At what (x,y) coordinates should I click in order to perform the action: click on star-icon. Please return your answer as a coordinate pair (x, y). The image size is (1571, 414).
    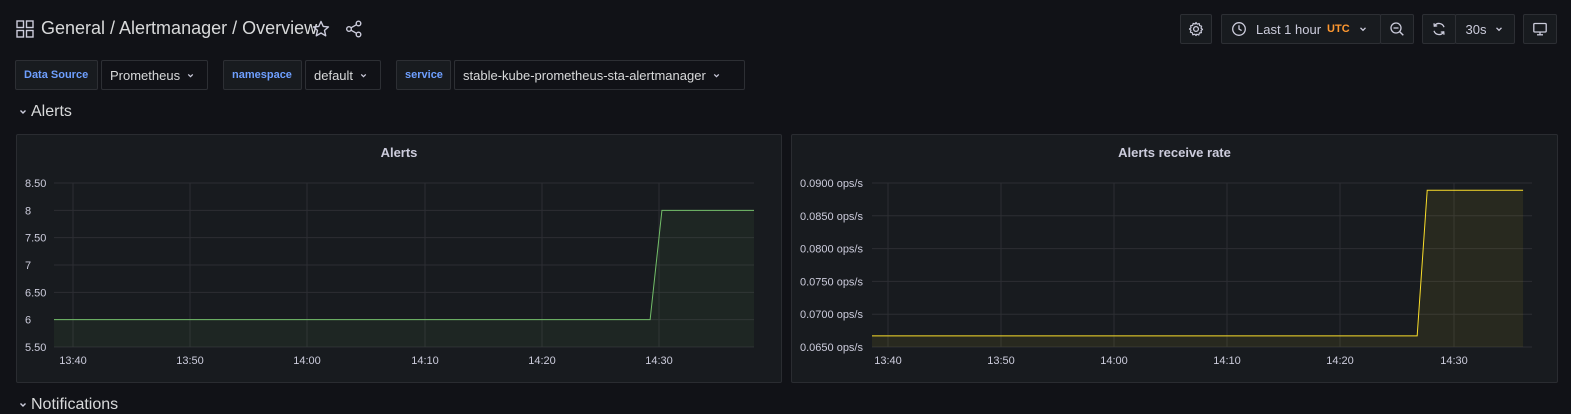
    Looking at the image, I should click on (321, 29).